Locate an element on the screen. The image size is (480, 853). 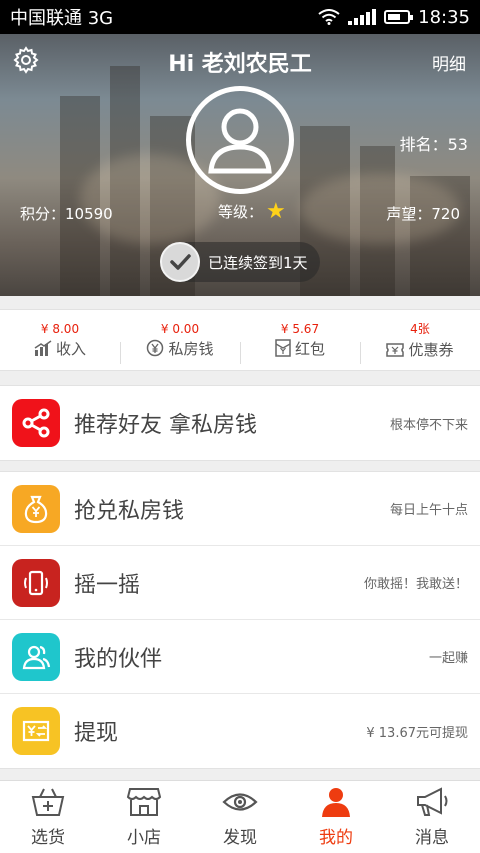
avatar is located at coordinates (240, 140).